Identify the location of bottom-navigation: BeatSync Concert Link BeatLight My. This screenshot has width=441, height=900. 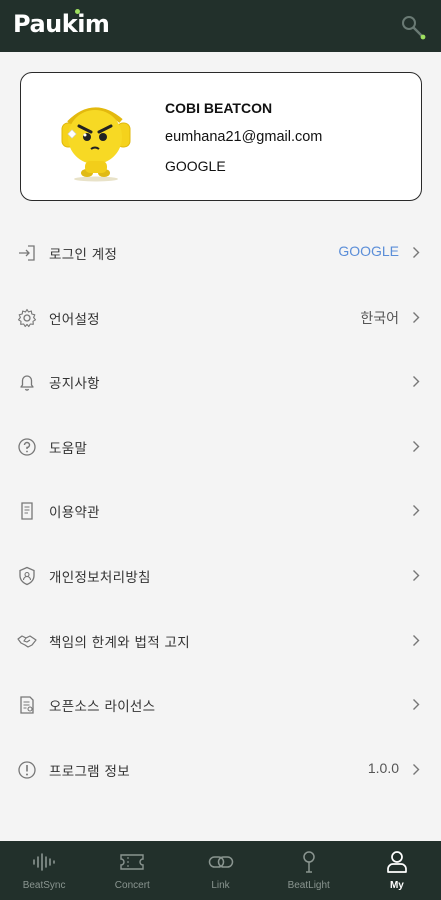
(220, 870).